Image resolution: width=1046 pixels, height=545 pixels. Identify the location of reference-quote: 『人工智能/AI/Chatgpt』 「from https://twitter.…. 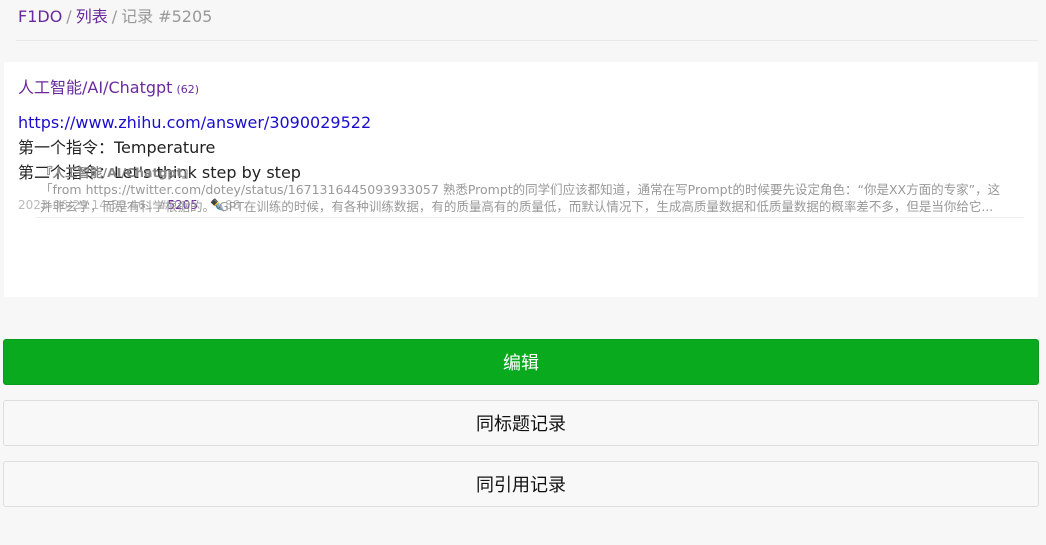
(525, 189).